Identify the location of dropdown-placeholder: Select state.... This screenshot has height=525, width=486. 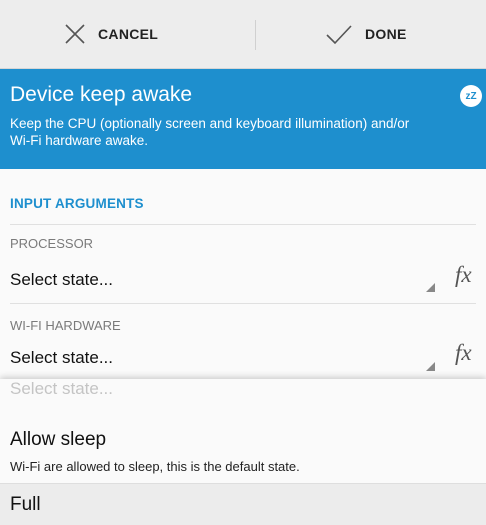
(61, 388).